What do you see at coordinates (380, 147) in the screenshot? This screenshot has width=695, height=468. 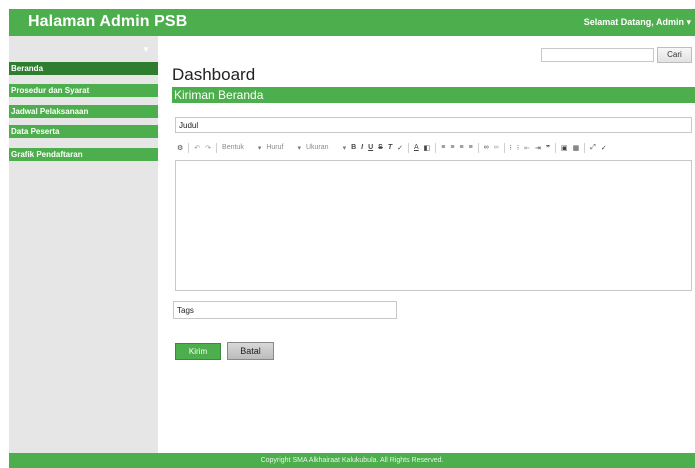 I see `strikethrough-icon: S` at bounding box center [380, 147].